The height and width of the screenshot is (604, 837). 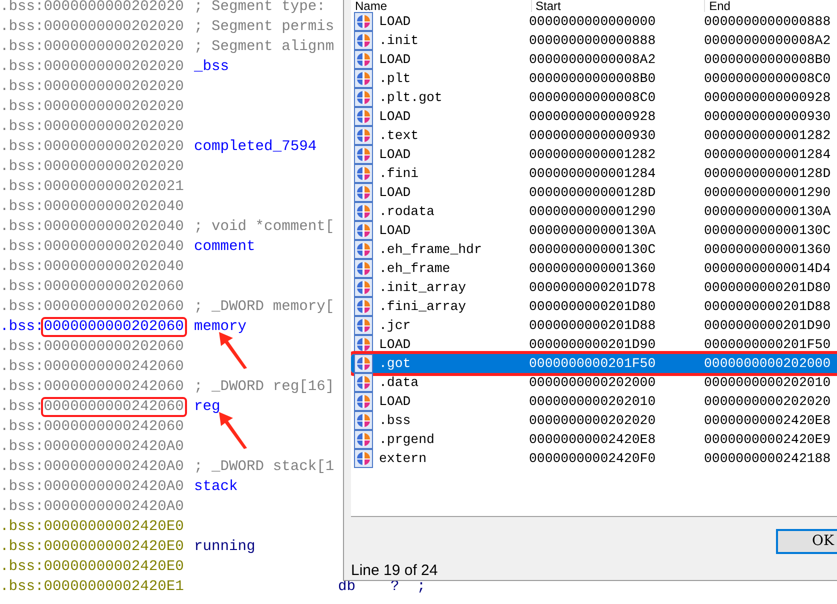 I want to click on start-address: 00000000000008B0, so click(x=592, y=79).